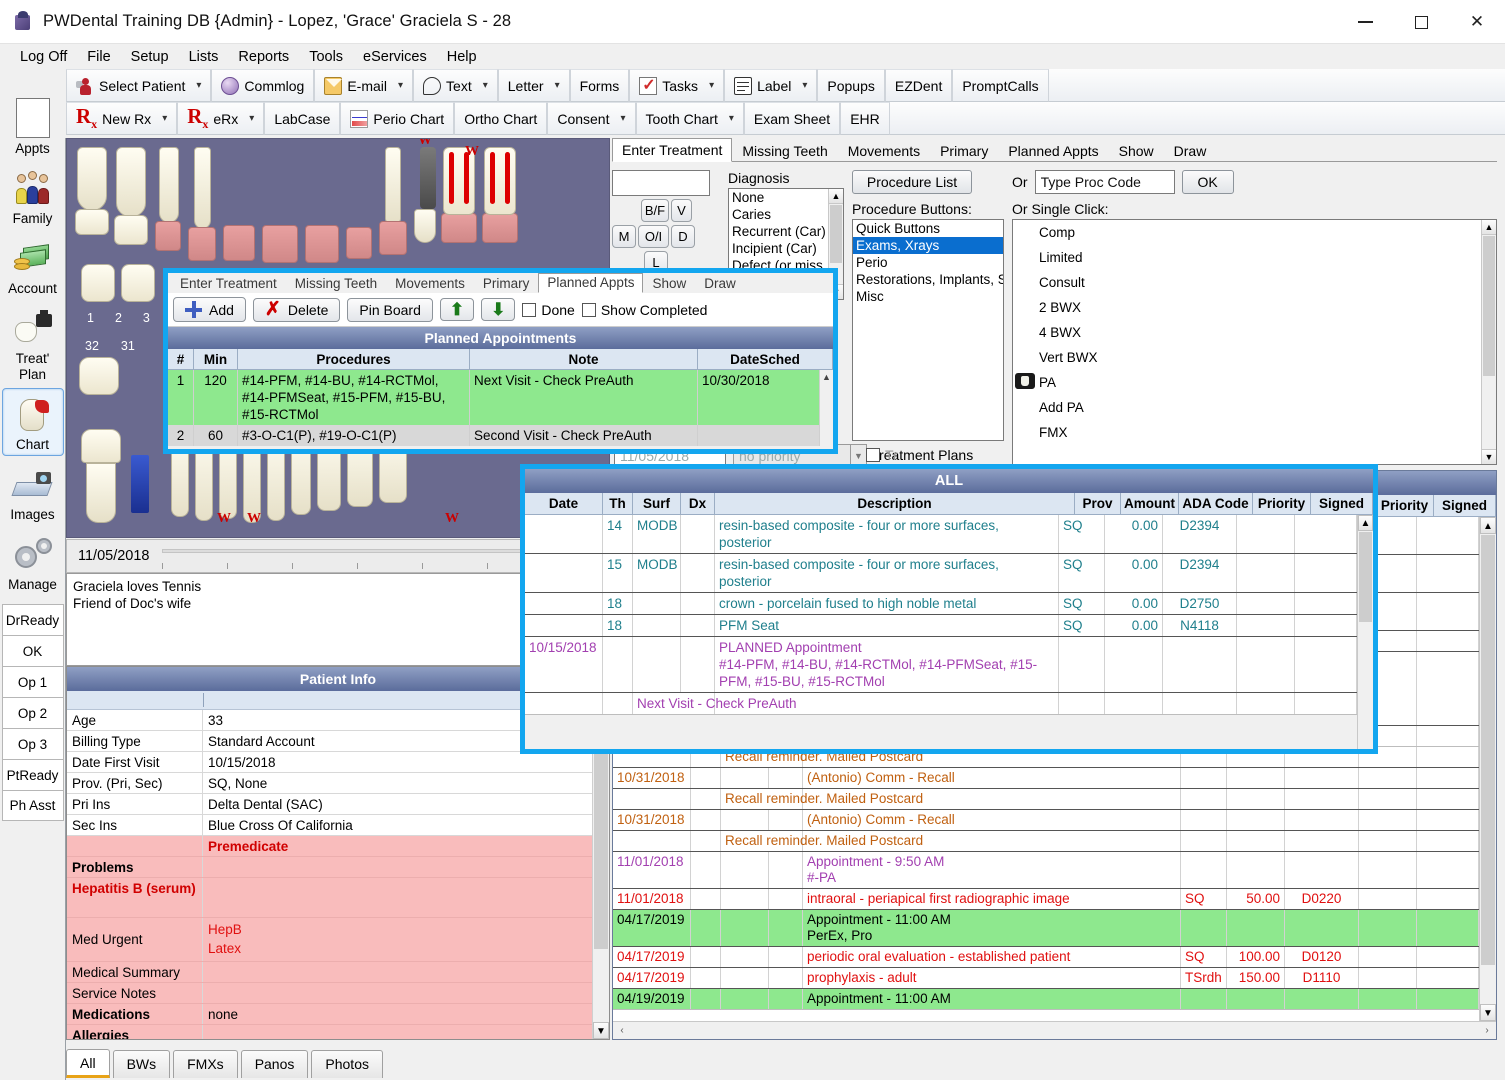 This screenshot has height=1080, width=1505. I want to click on surface-button-m: M, so click(624, 236).